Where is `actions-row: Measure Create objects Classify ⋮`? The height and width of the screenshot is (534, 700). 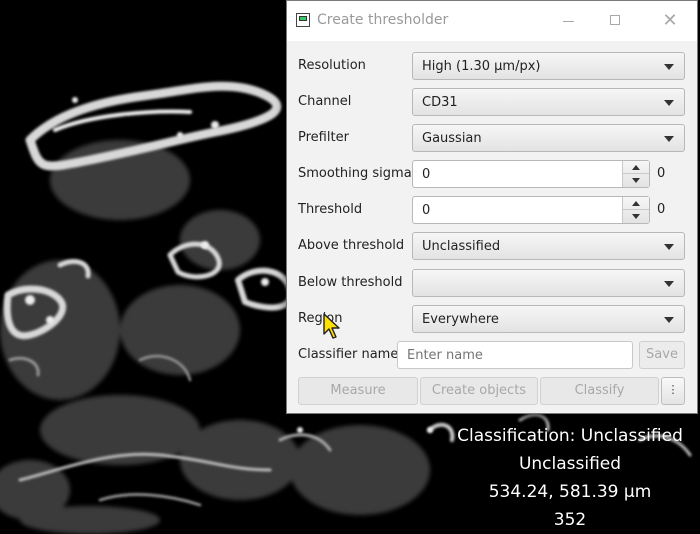 actions-row: Measure Create objects Classify ⋮ is located at coordinates (493, 391).